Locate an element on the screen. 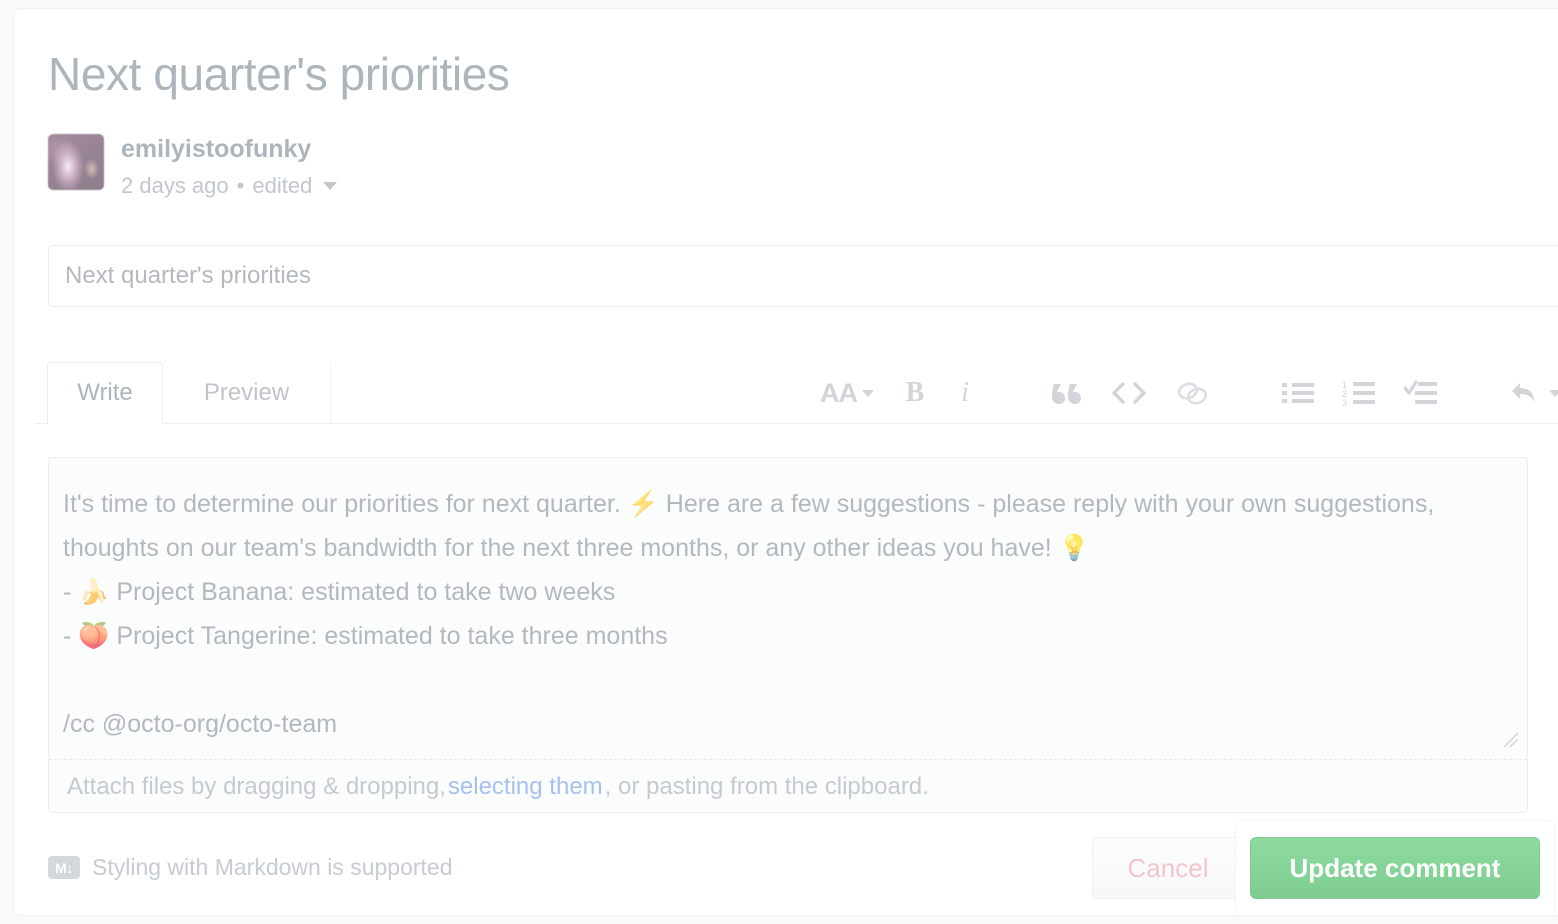  update-comment-button: Update comment is located at coordinates (1395, 868).